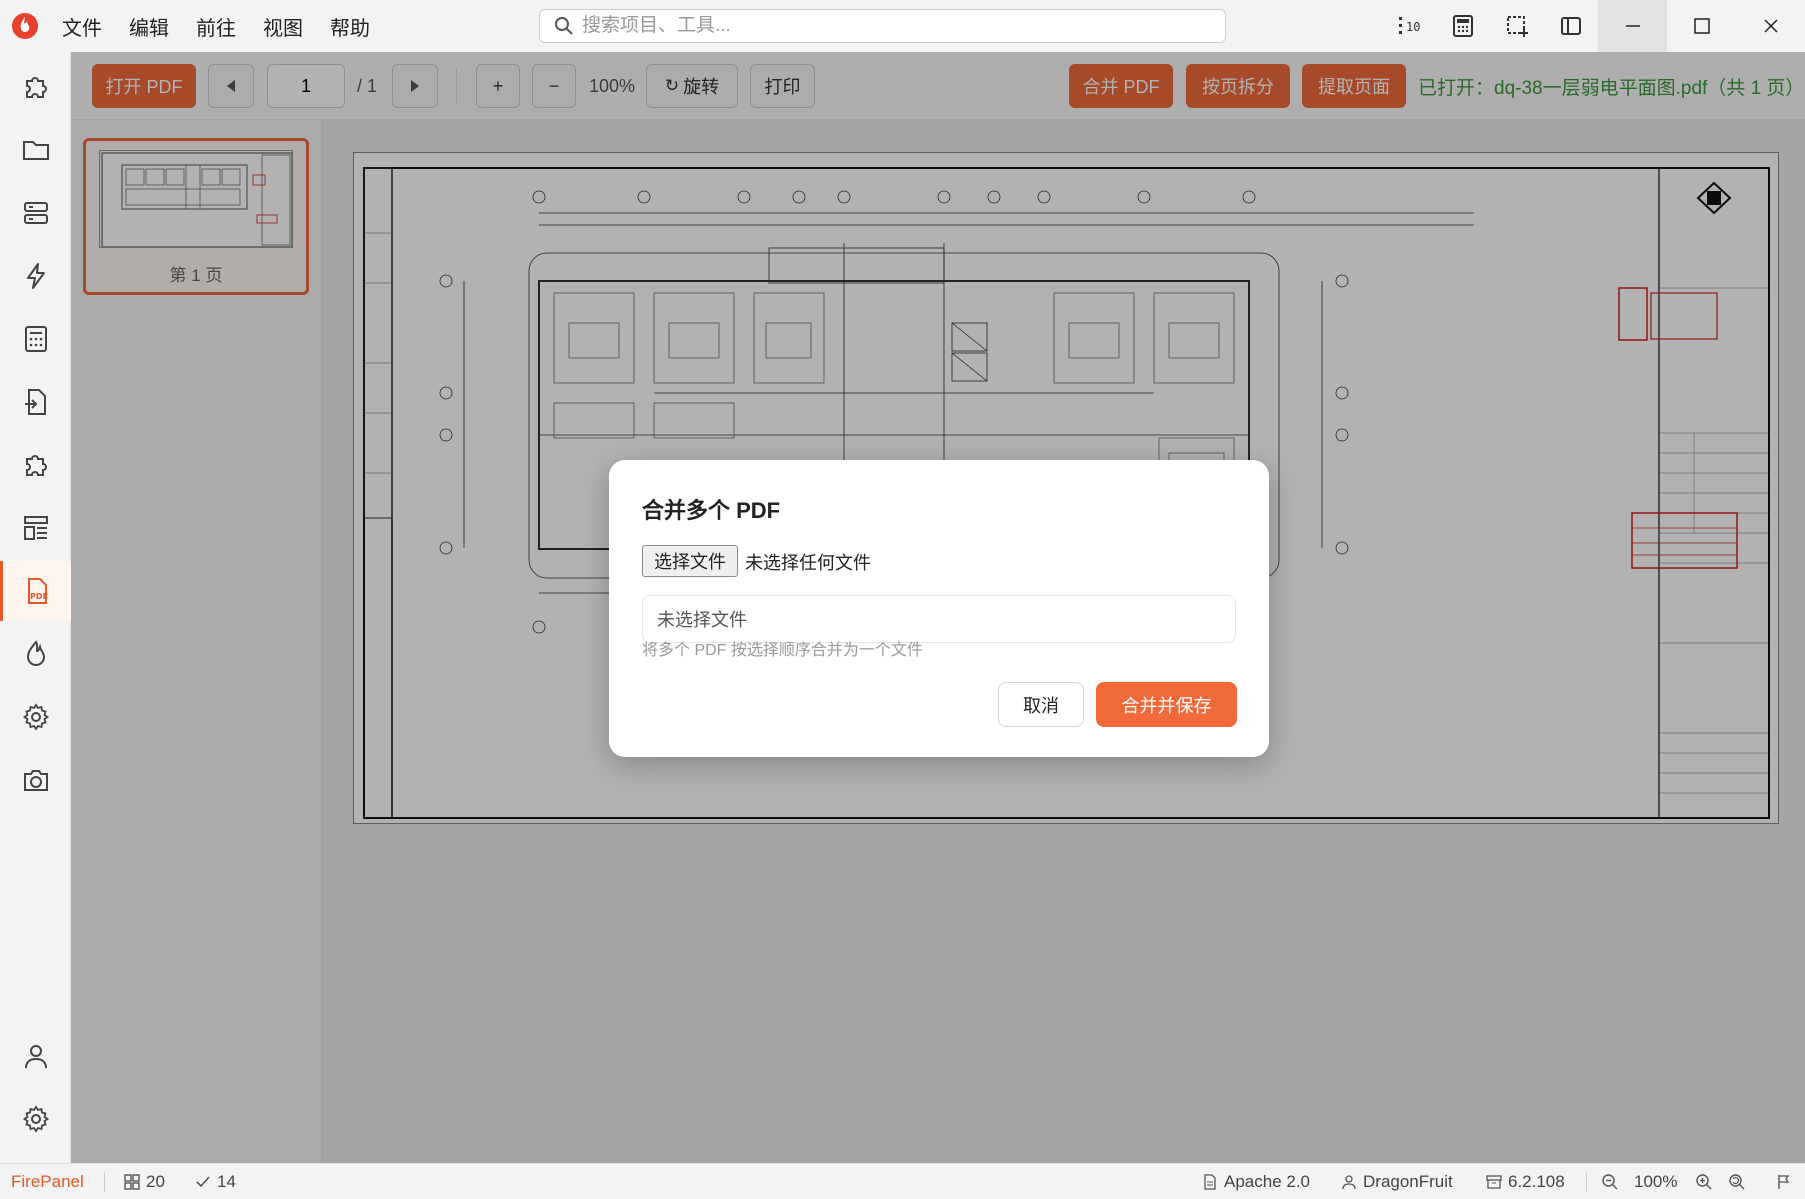  I want to click on title-bar: 文件 编辑 前往 视图 帮助 10, so click(902, 26).